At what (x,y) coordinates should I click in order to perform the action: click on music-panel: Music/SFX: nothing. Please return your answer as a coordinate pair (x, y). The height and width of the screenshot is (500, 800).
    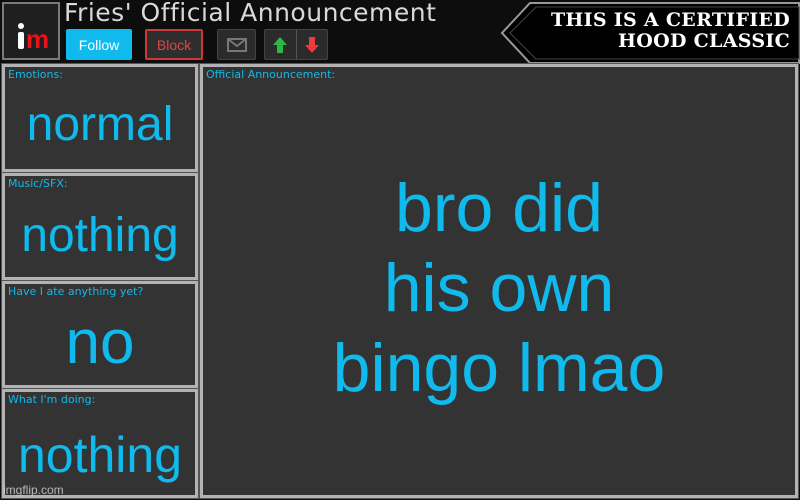
    Looking at the image, I should click on (100, 226).